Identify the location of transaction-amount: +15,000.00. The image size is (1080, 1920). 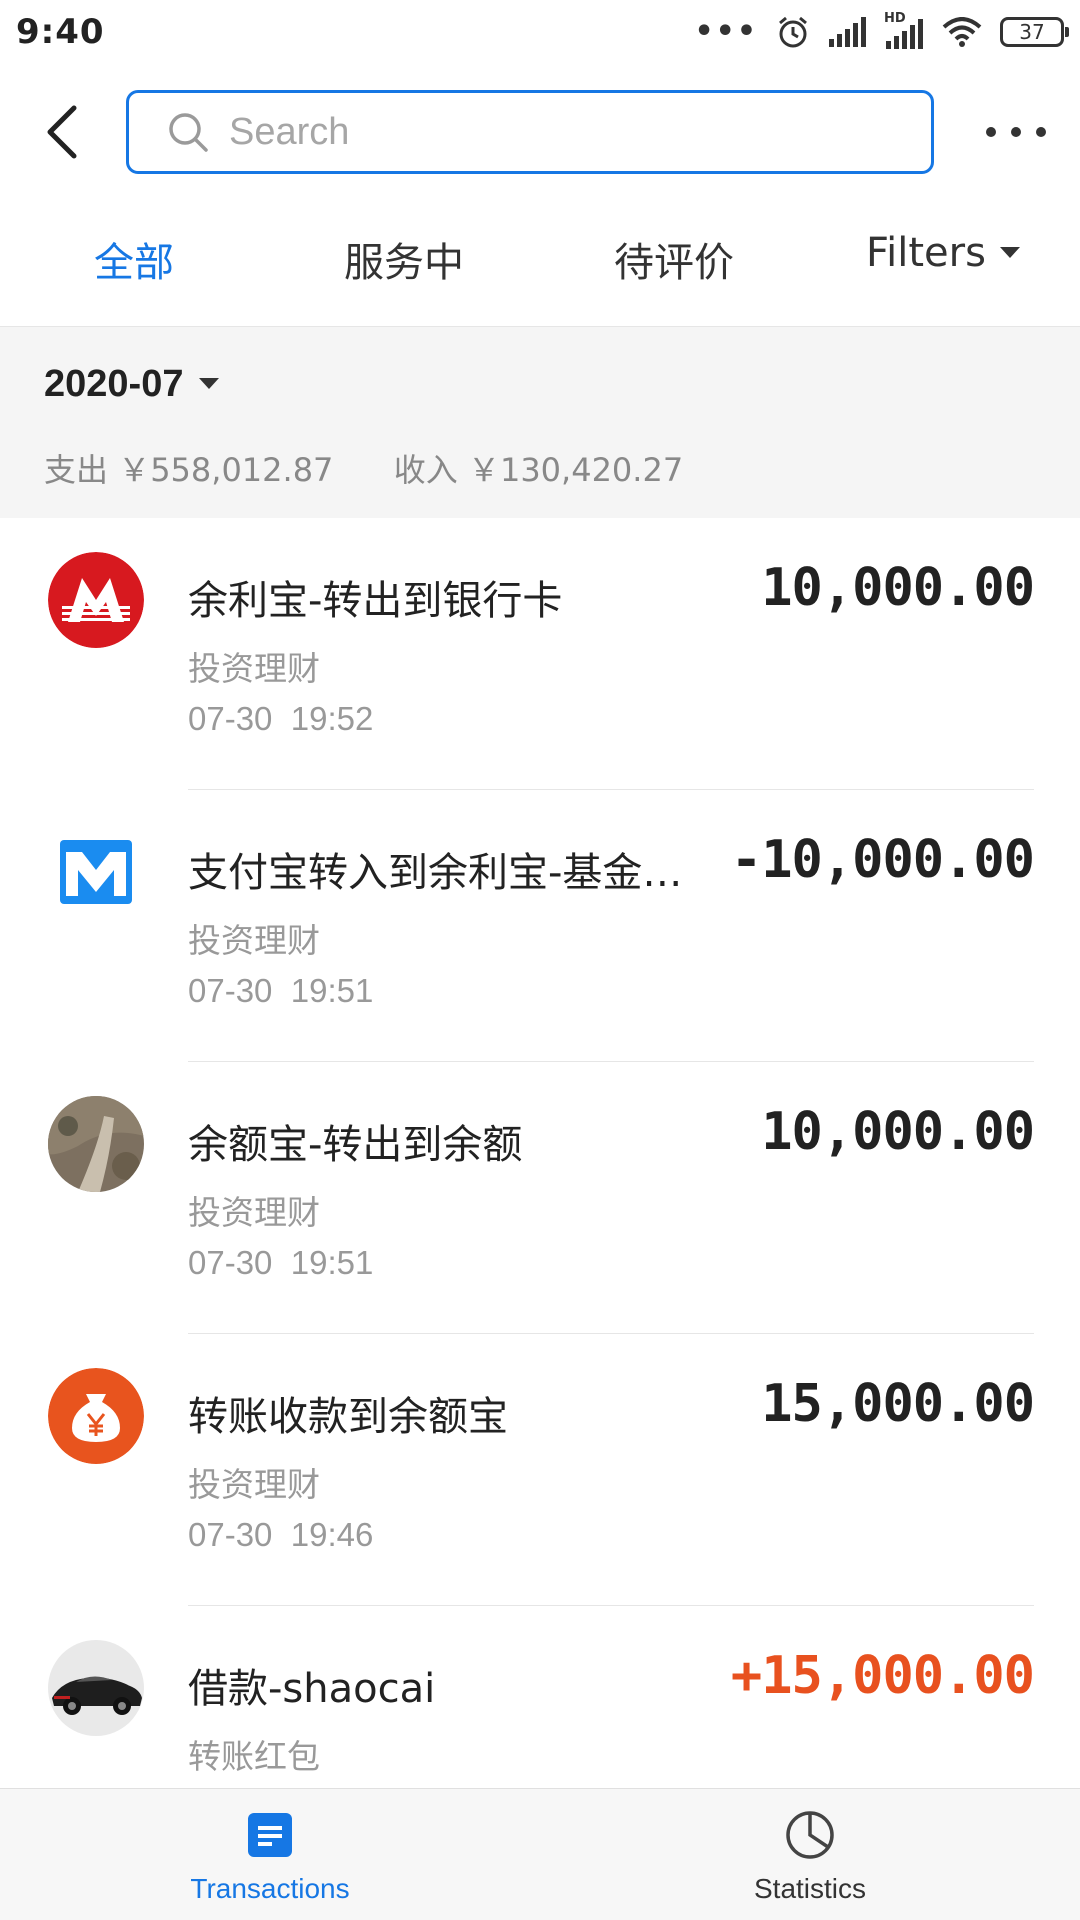
(882, 1676).